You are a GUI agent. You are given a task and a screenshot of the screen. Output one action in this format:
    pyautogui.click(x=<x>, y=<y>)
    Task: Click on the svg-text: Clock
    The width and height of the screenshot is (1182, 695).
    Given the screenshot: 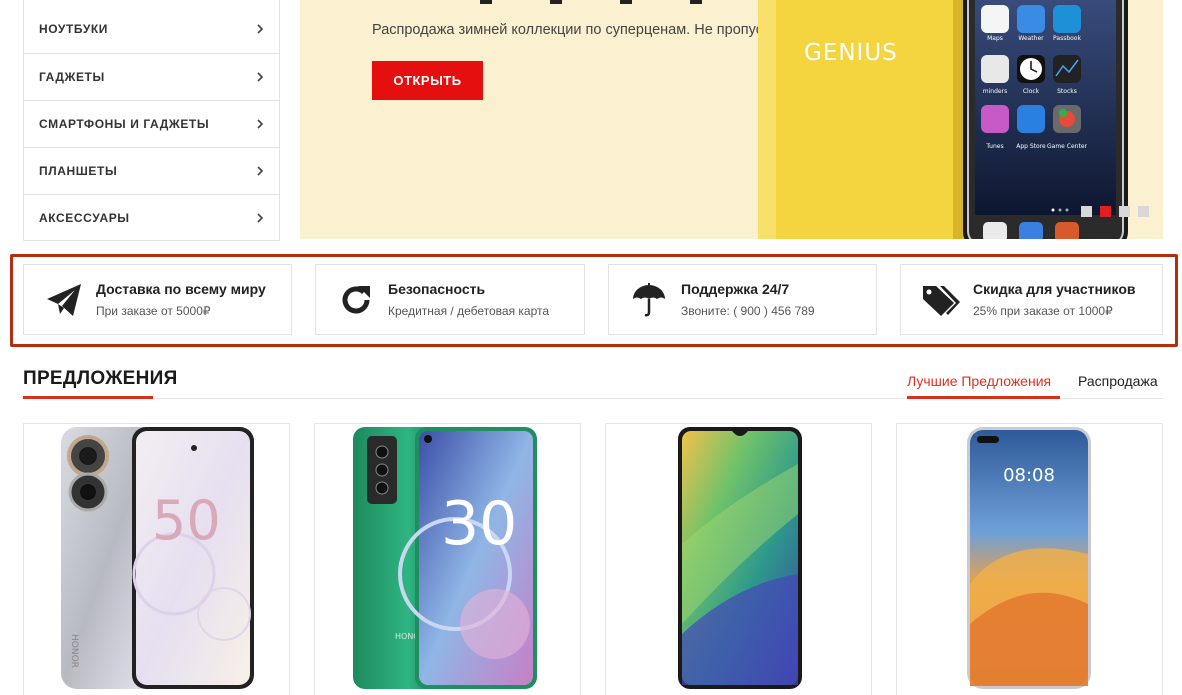 What is the action you would take?
    pyautogui.click(x=1031, y=91)
    